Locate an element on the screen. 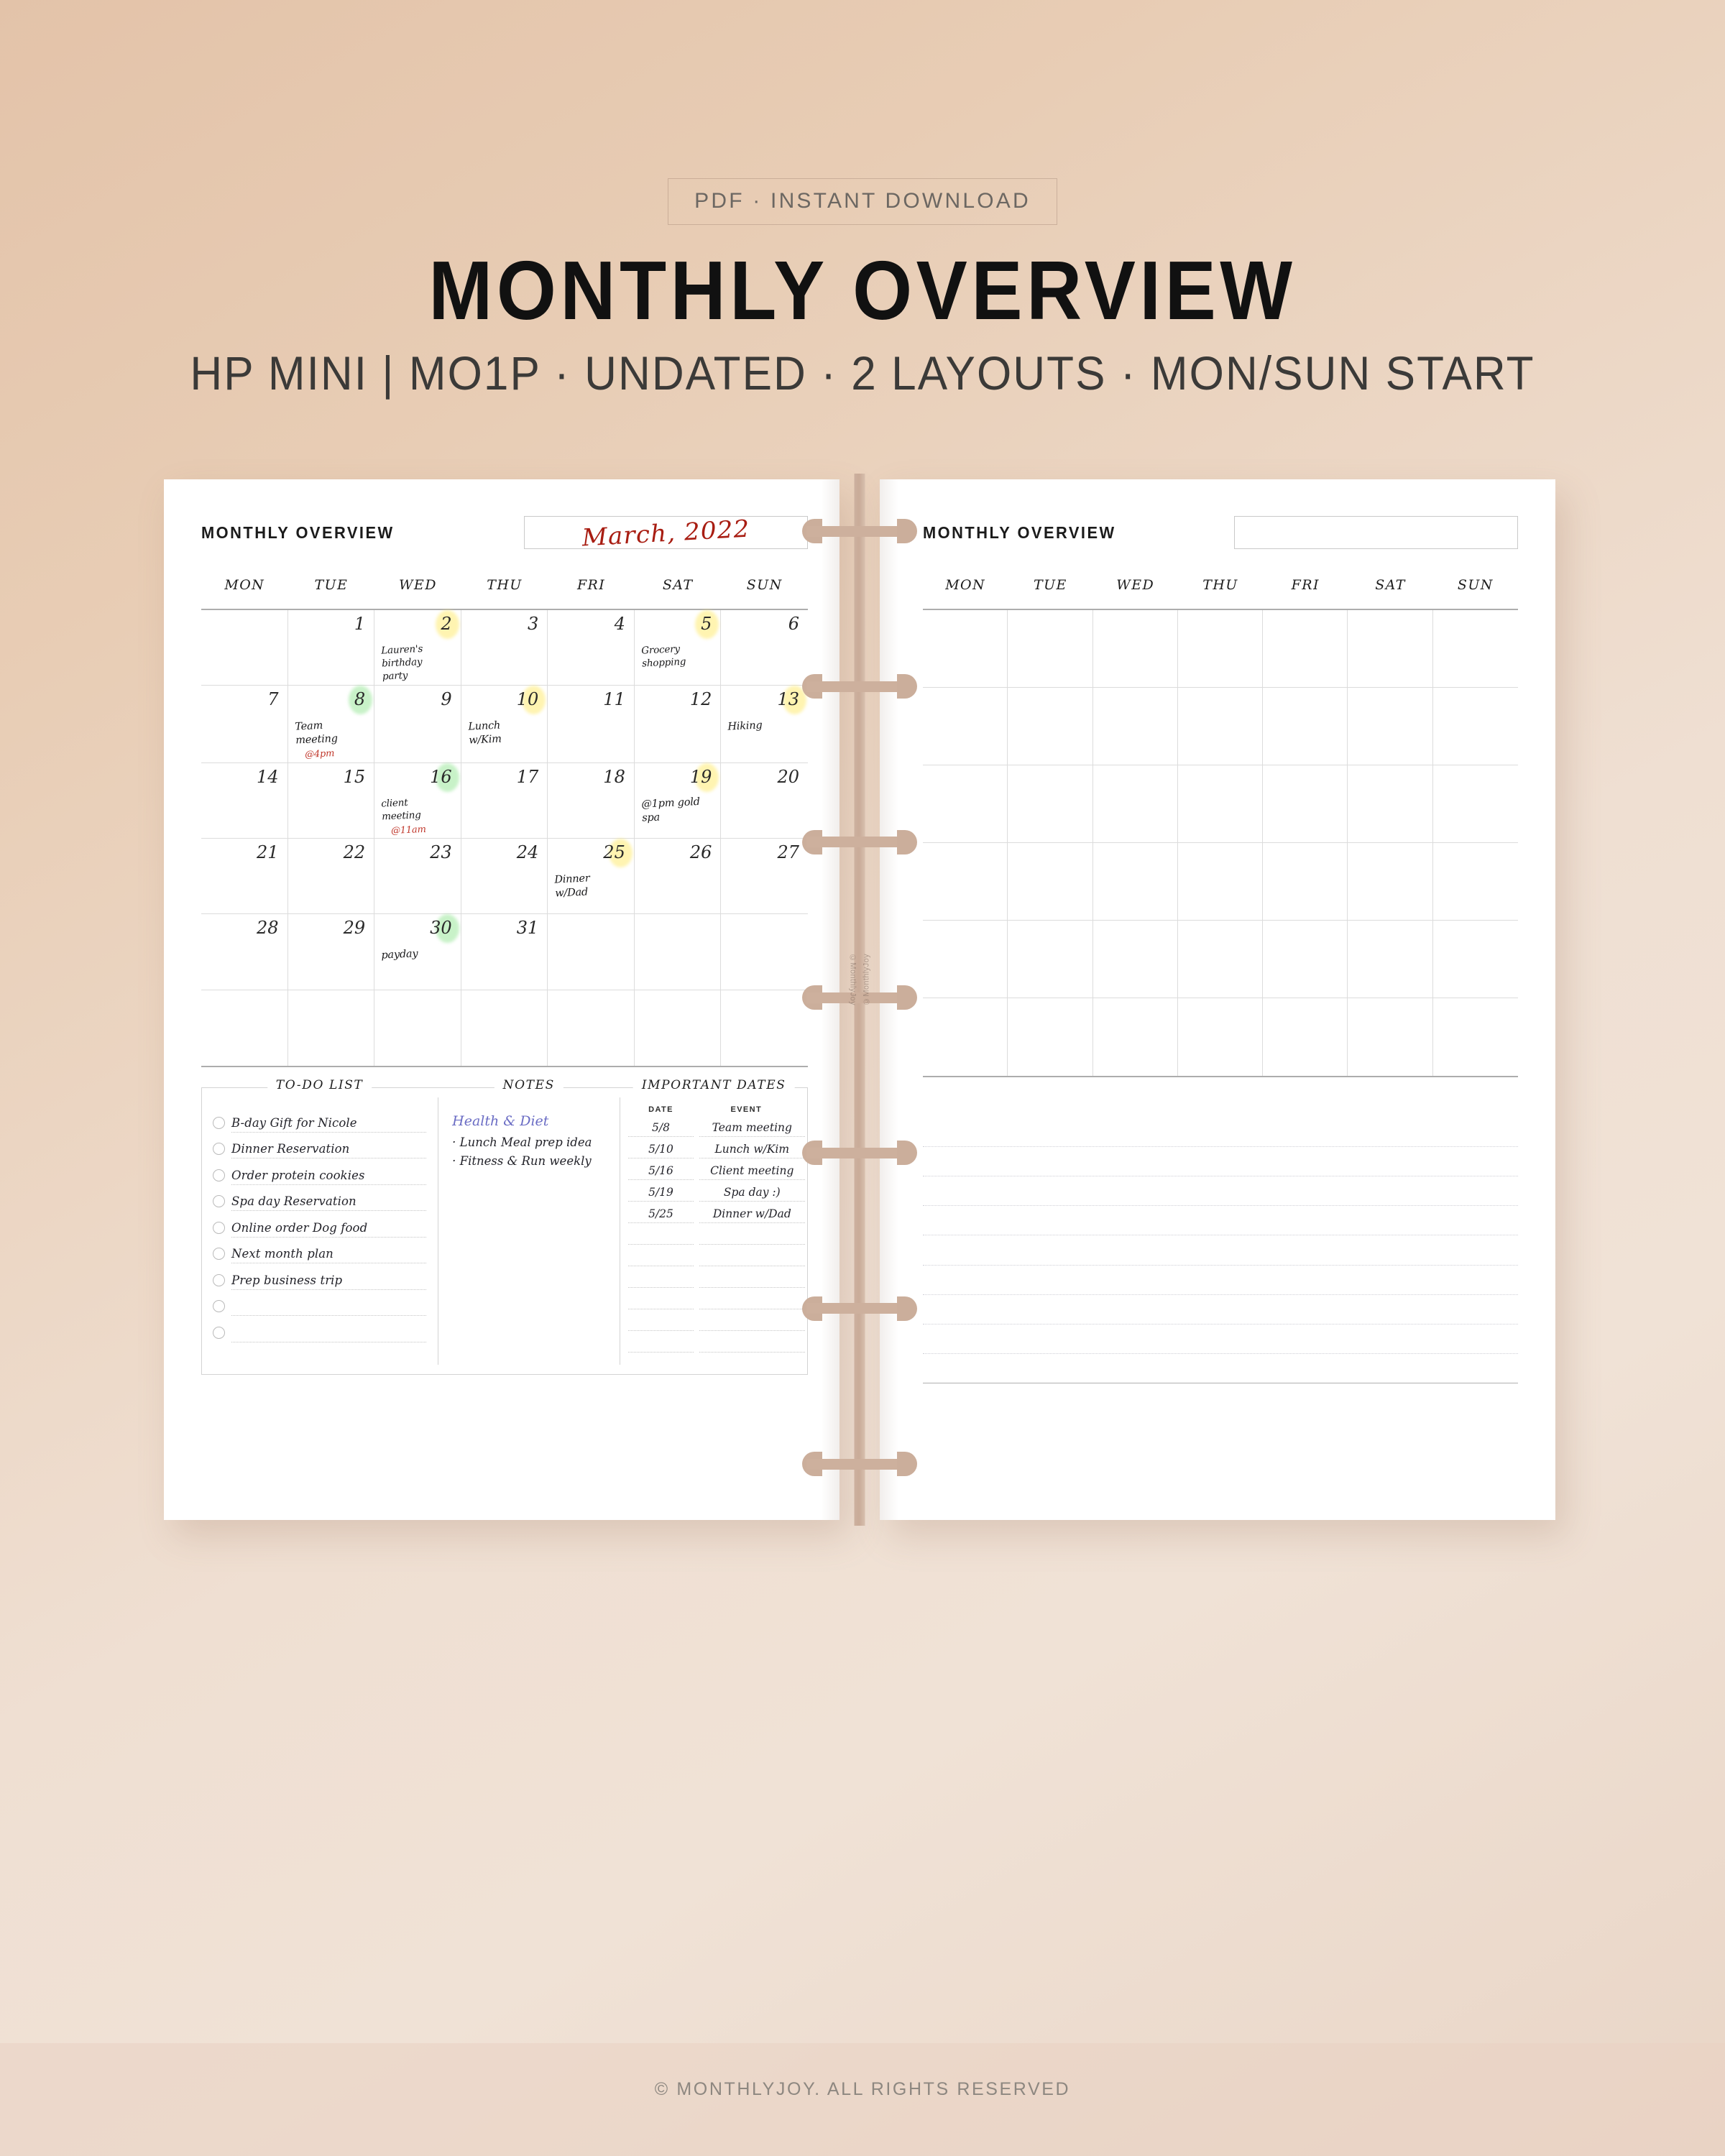  calendar-cell: 8 Team meeting @4pm is located at coordinates (331, 724).